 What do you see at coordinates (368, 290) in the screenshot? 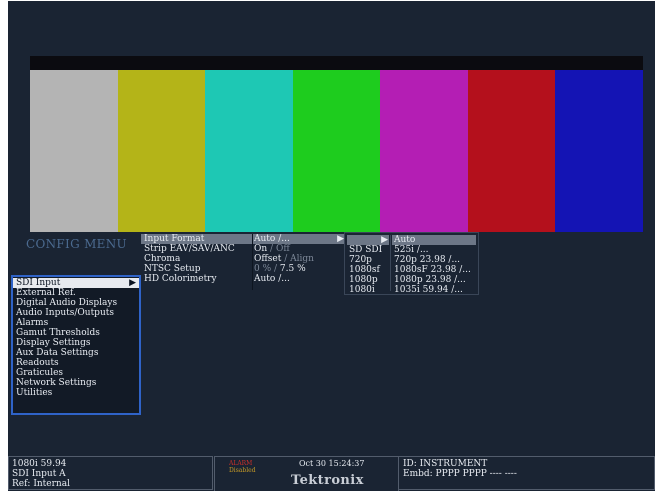
I see `format-standard-item: 1080i` at bounding box center [368, 290].